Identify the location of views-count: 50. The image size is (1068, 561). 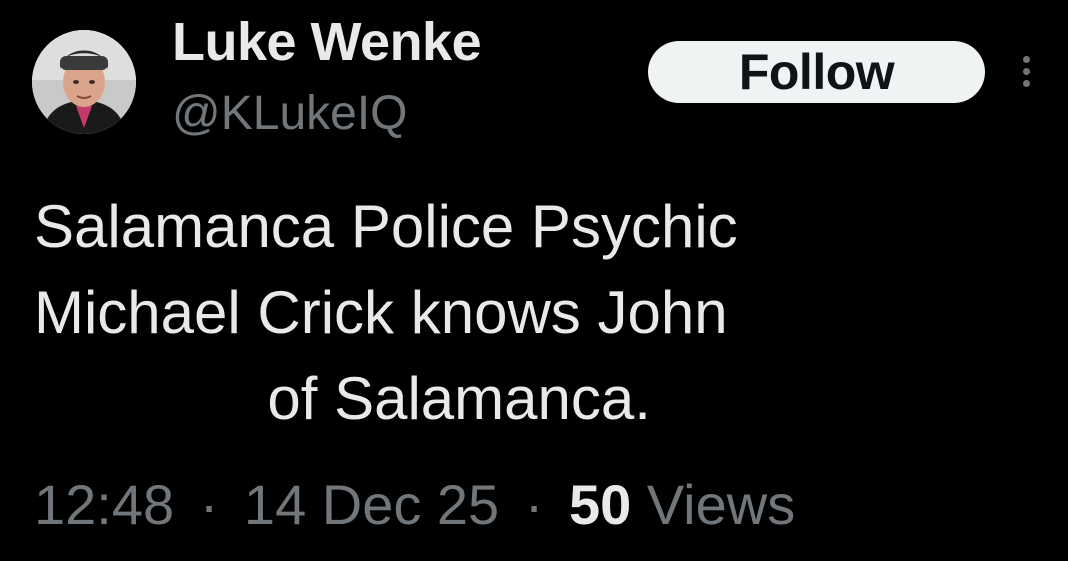
(600, 504).